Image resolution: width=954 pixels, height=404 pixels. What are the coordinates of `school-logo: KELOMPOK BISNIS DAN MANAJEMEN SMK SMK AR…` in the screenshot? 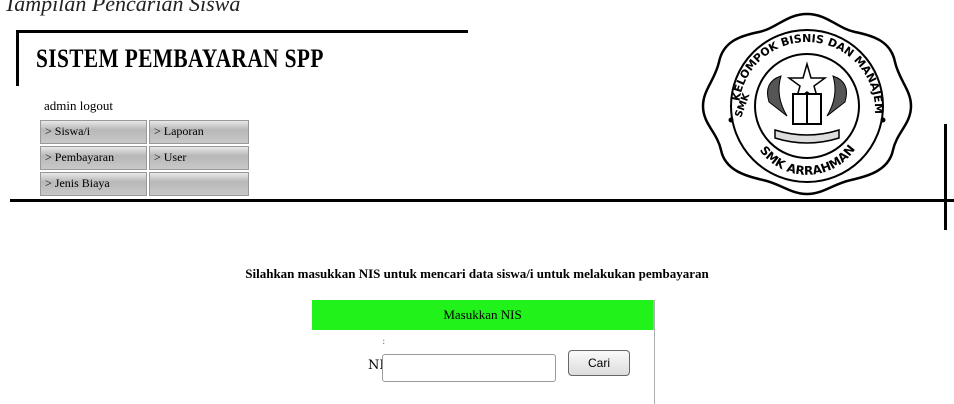 It's located at (805, 101).